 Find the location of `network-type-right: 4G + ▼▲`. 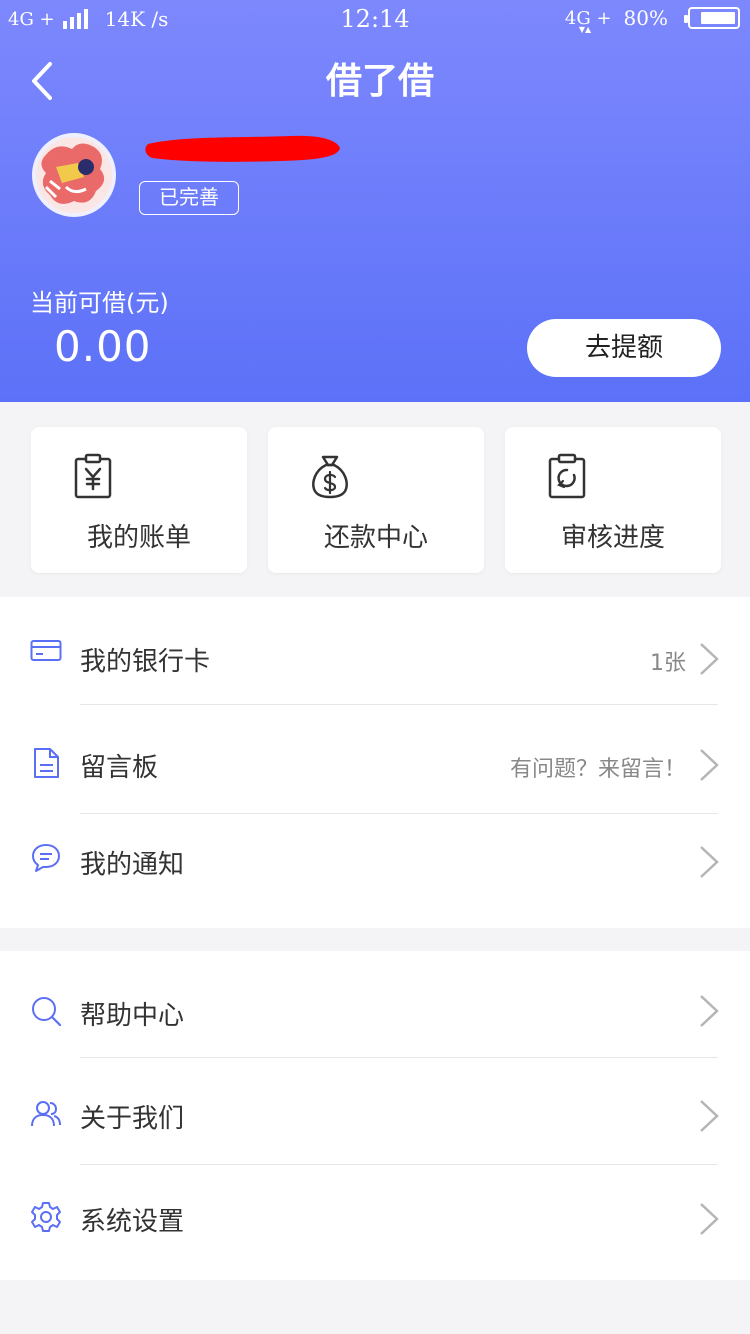

network-type-right: 4G + ▼▲ is located at coordinates (588, 21).